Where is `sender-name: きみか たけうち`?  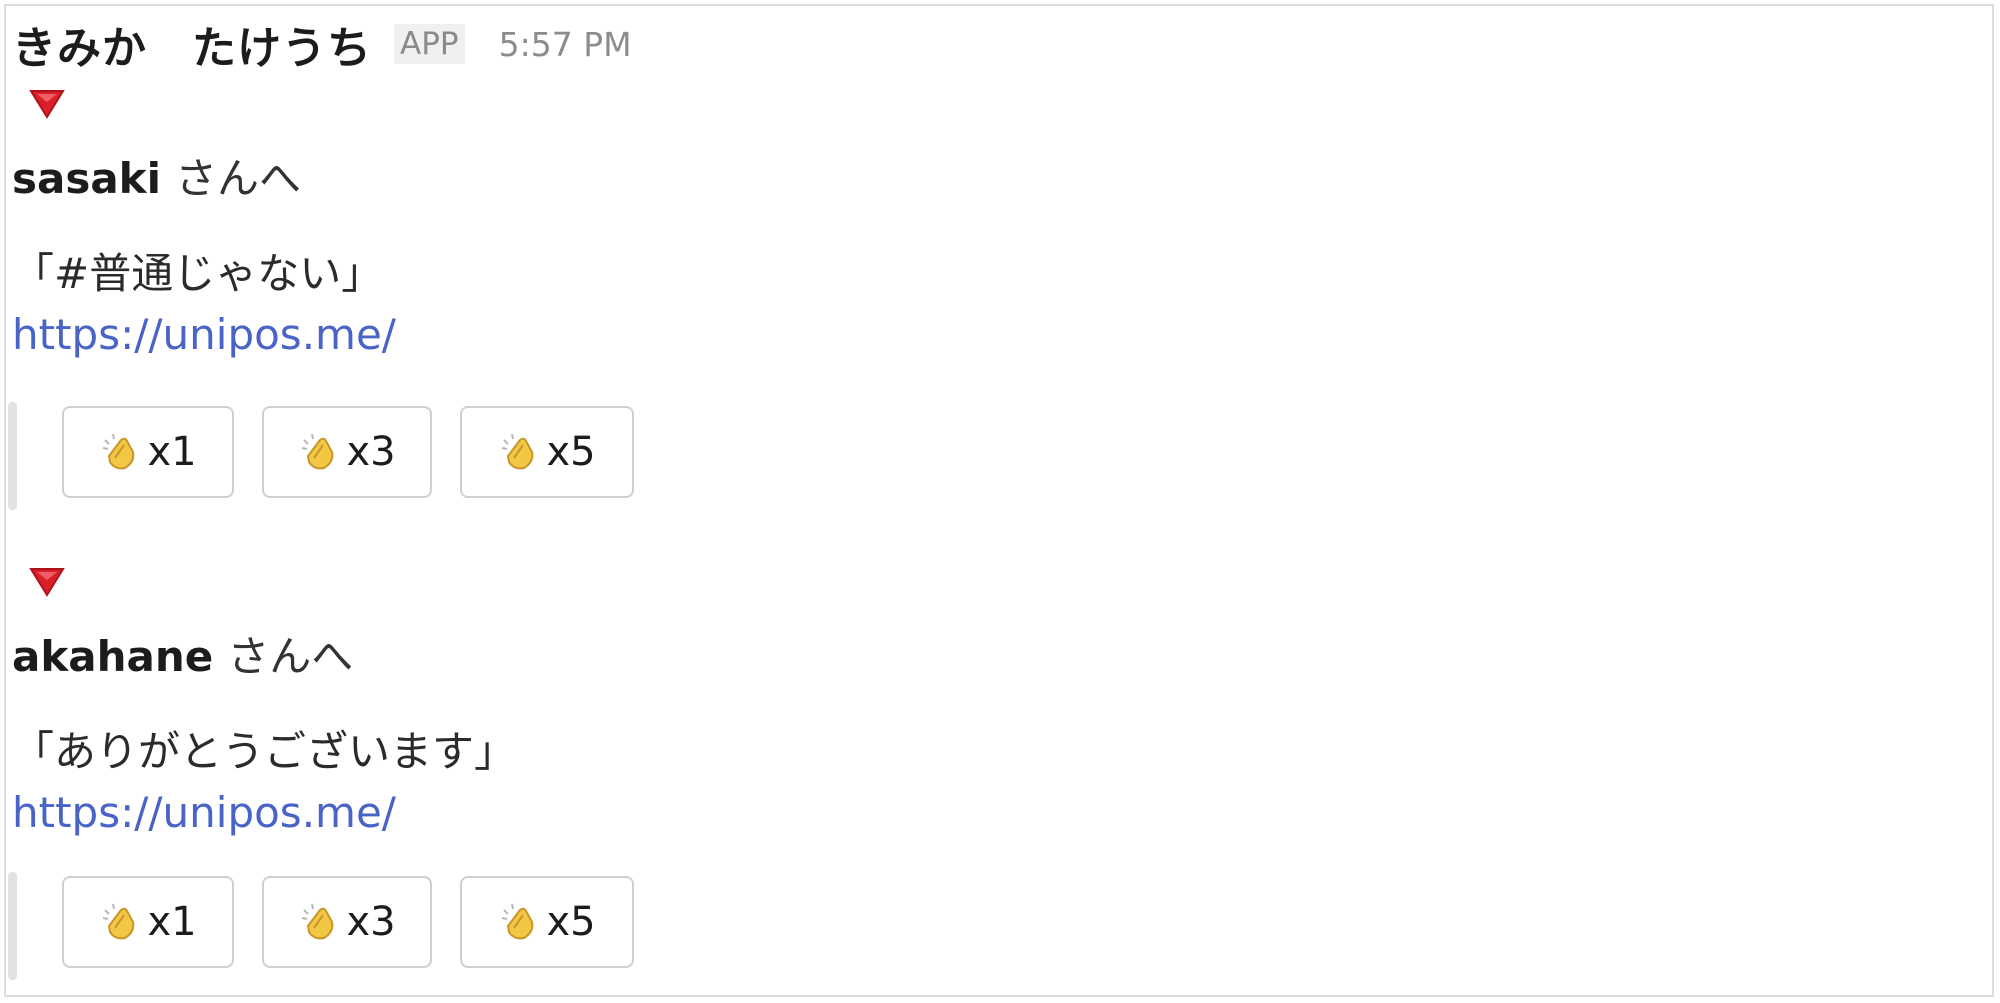 sender-name: きみか たけうち is located at coordinates (192, 44).